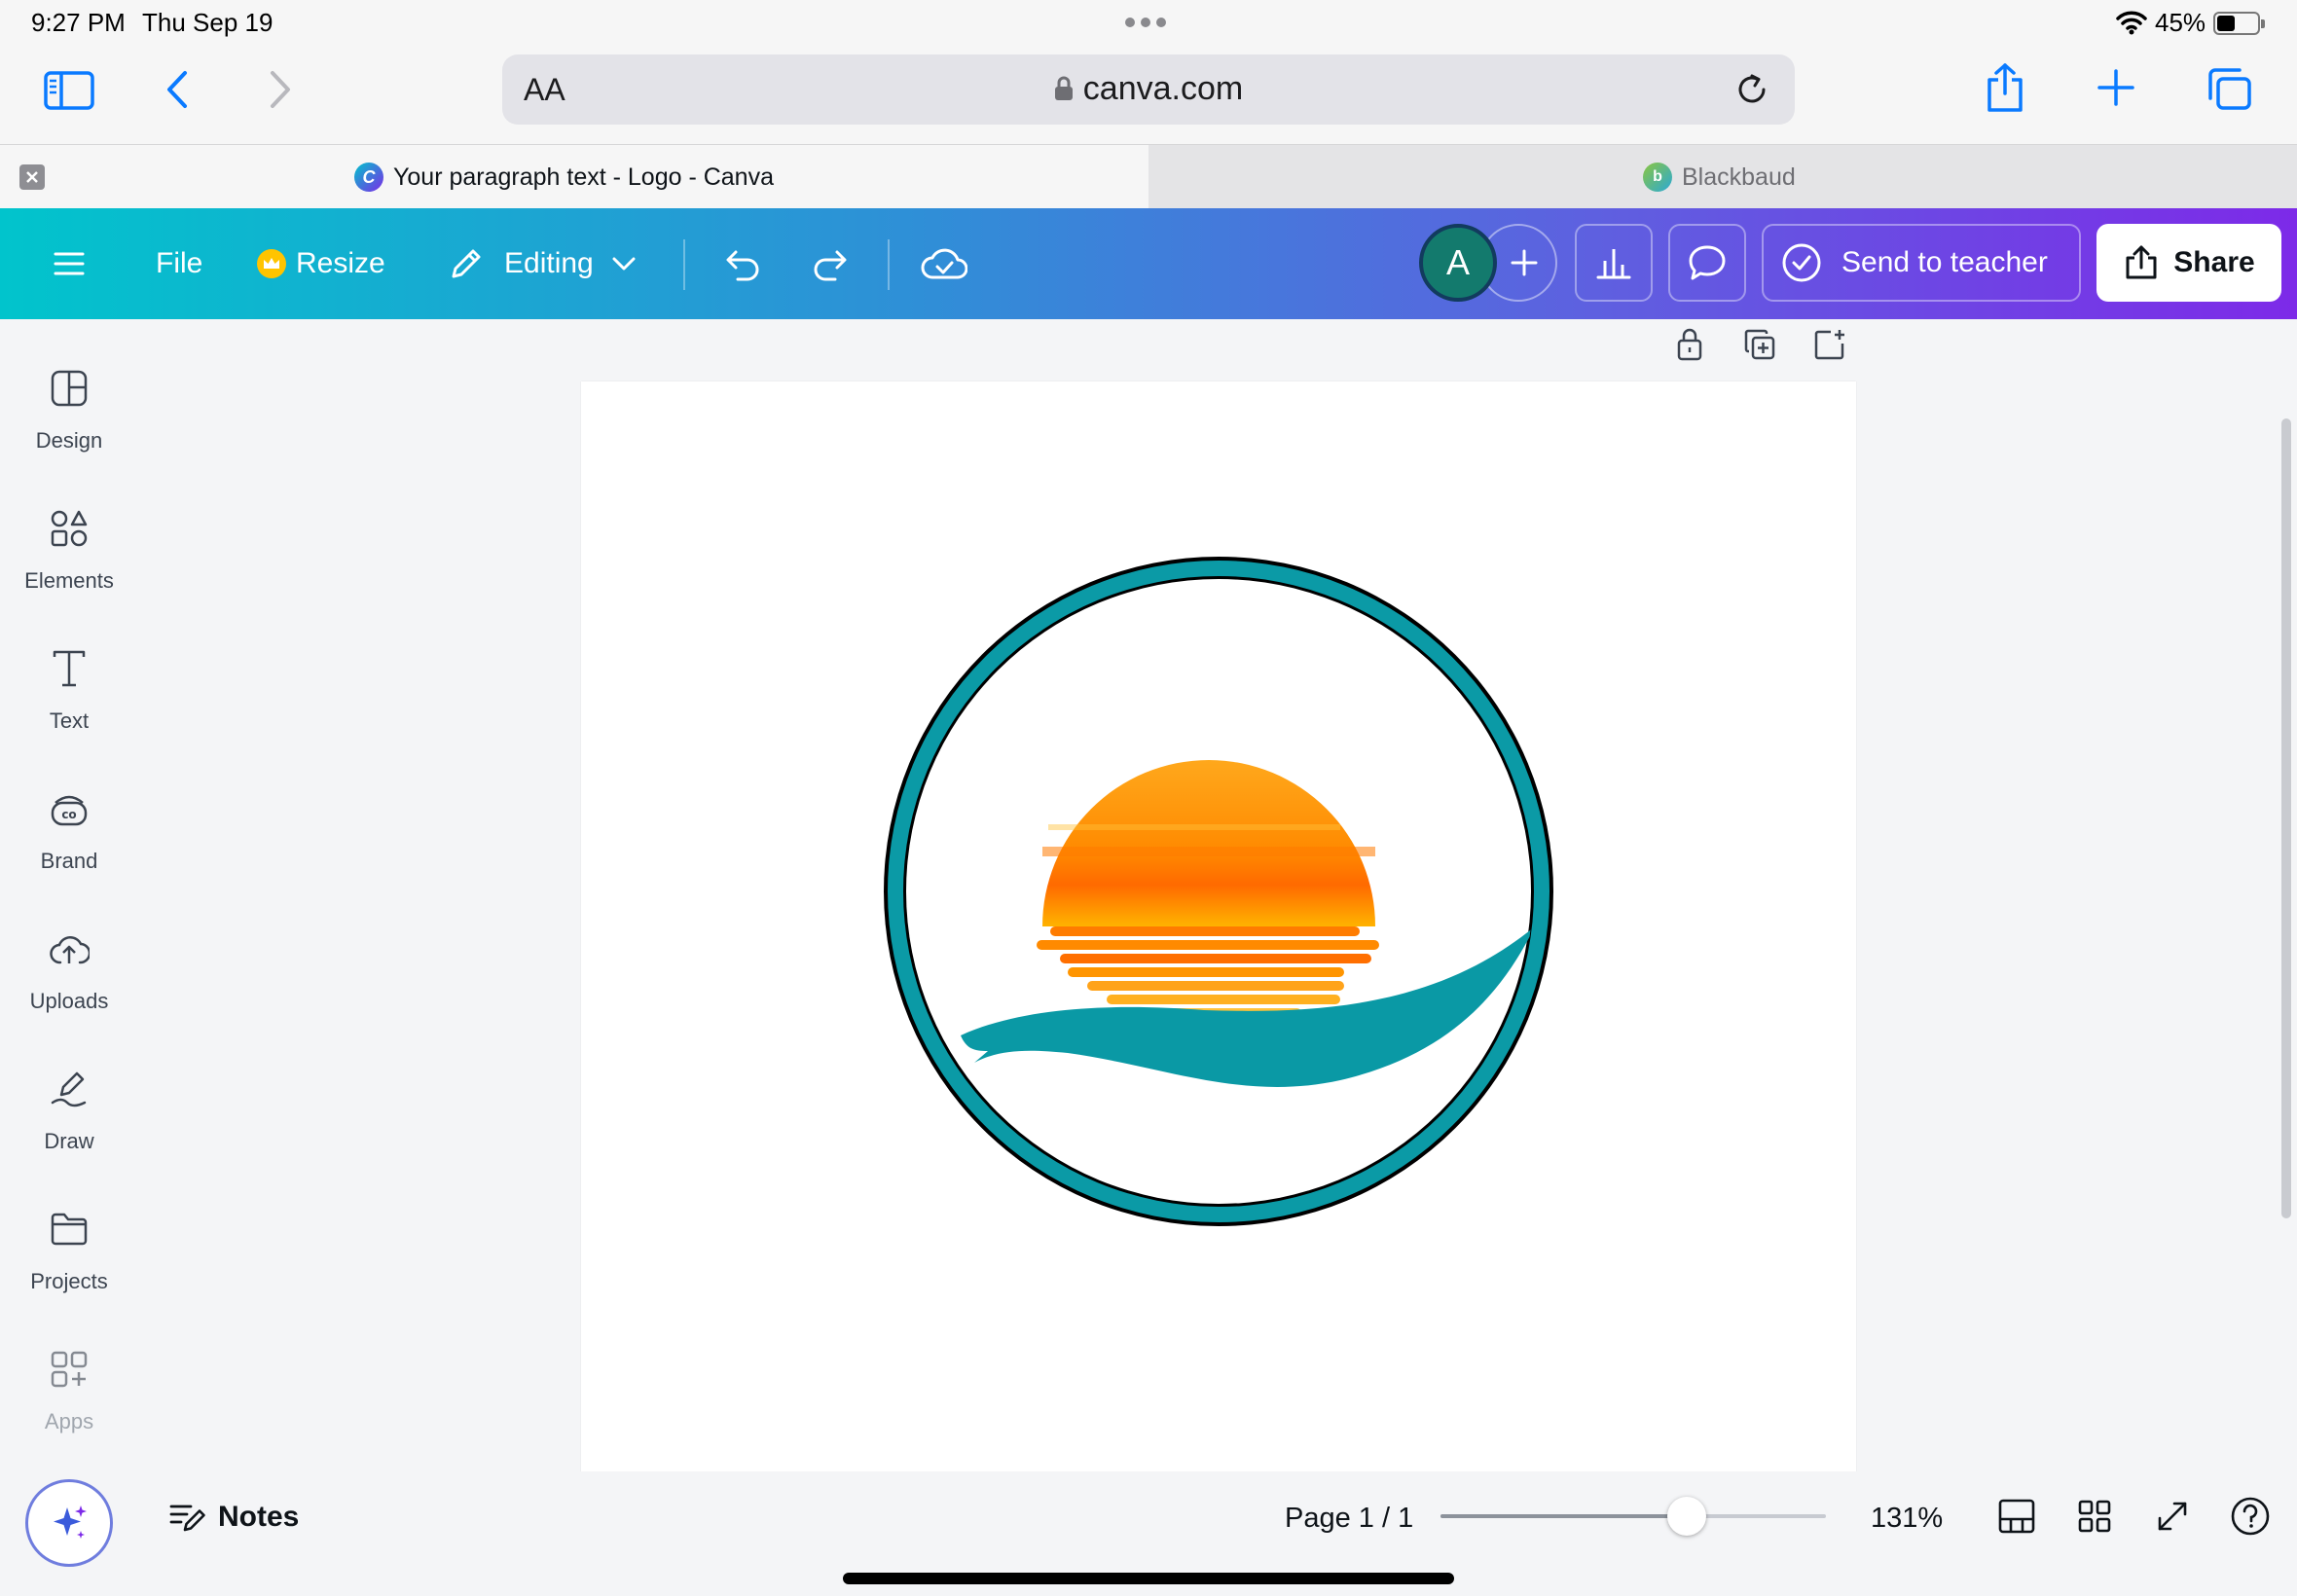 Image resolution: width=2297 pixels, height=1596 pixels. Describe the element at coordinates (70, 1089) in the screenshot. I see `draw-icon` at that location.